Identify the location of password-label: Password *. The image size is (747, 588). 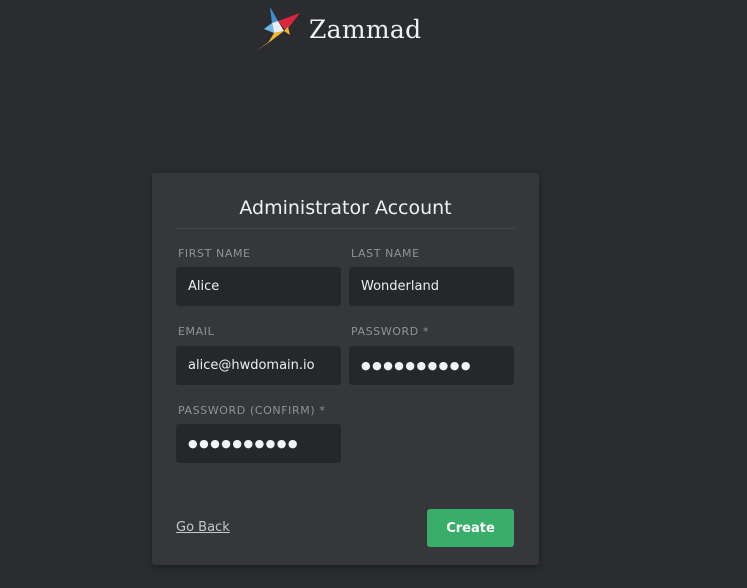
(390, 331).